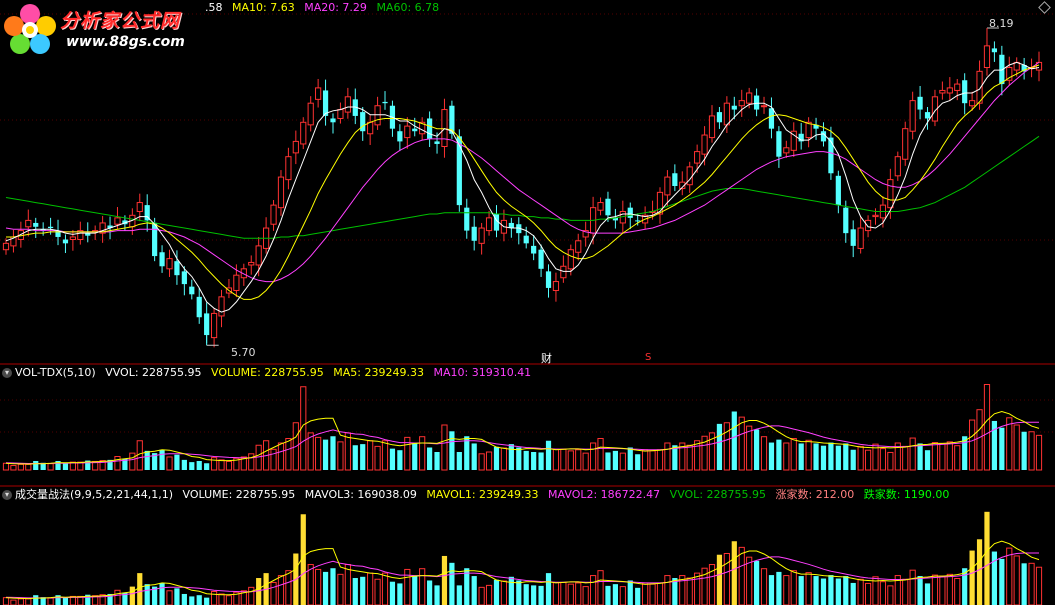 This screenshot has width=1055, height=605. Describe the element at coordinates (546, 358) in the screenshot. I see `financial-event-marker: 财` at that location.